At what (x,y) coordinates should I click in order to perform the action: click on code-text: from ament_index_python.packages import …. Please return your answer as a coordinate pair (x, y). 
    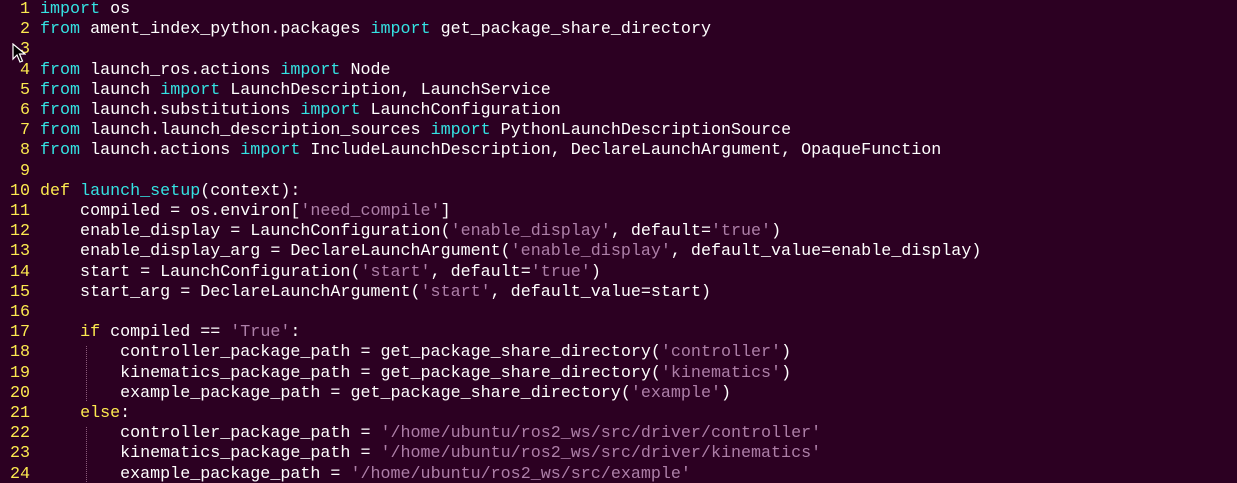
    Looking at the image, I should click on (375, 29).